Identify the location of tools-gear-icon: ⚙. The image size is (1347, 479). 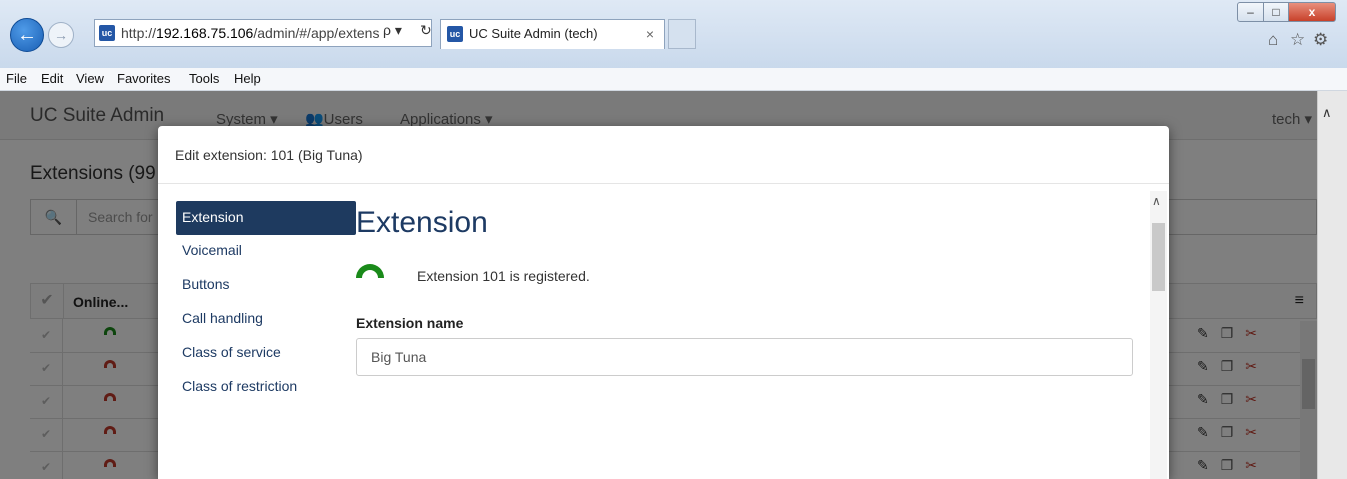
(1320, 40).